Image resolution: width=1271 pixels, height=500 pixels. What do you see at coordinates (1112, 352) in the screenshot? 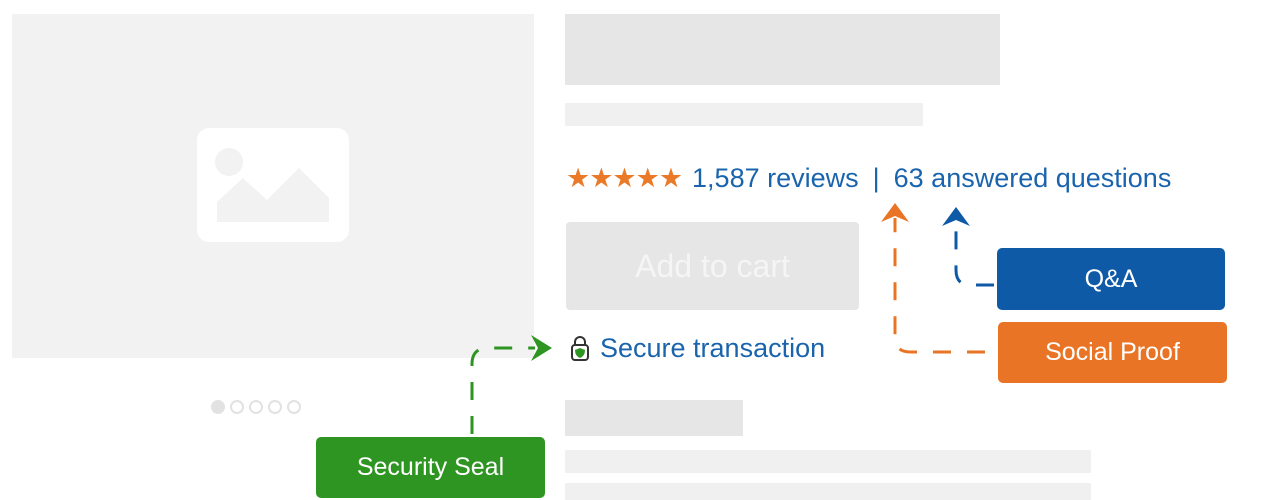
I see `social-proof-callout: Social Proof` at bounding box center [1112, 352].